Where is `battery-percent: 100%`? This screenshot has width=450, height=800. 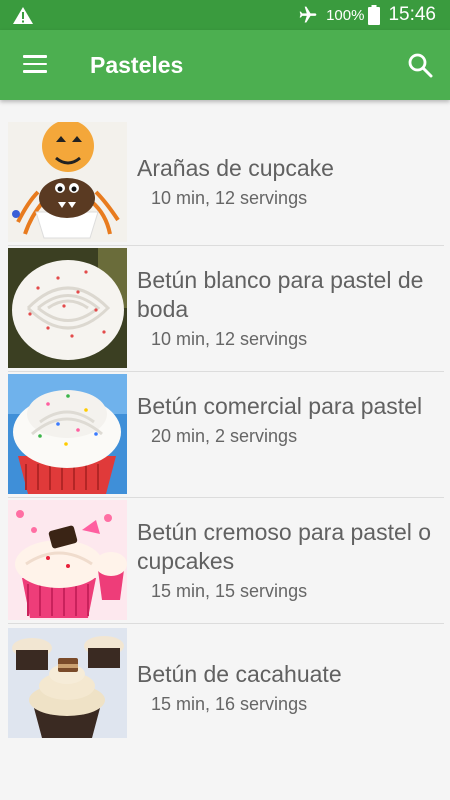
battery-percent: 100% is located at coordinates (345, 15).